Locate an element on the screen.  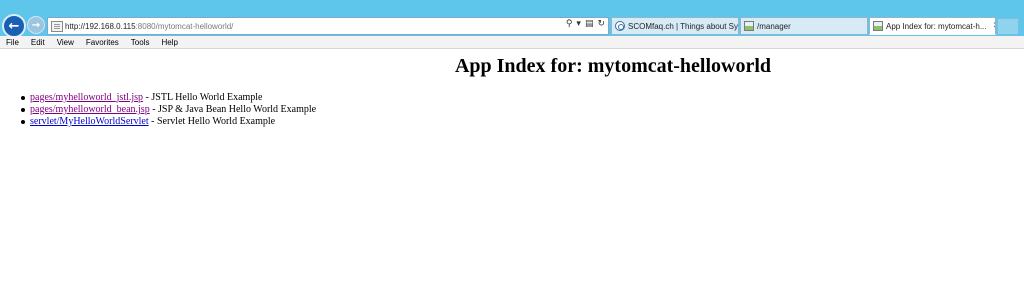
menu-file: File is located at coordinates (12, 42).